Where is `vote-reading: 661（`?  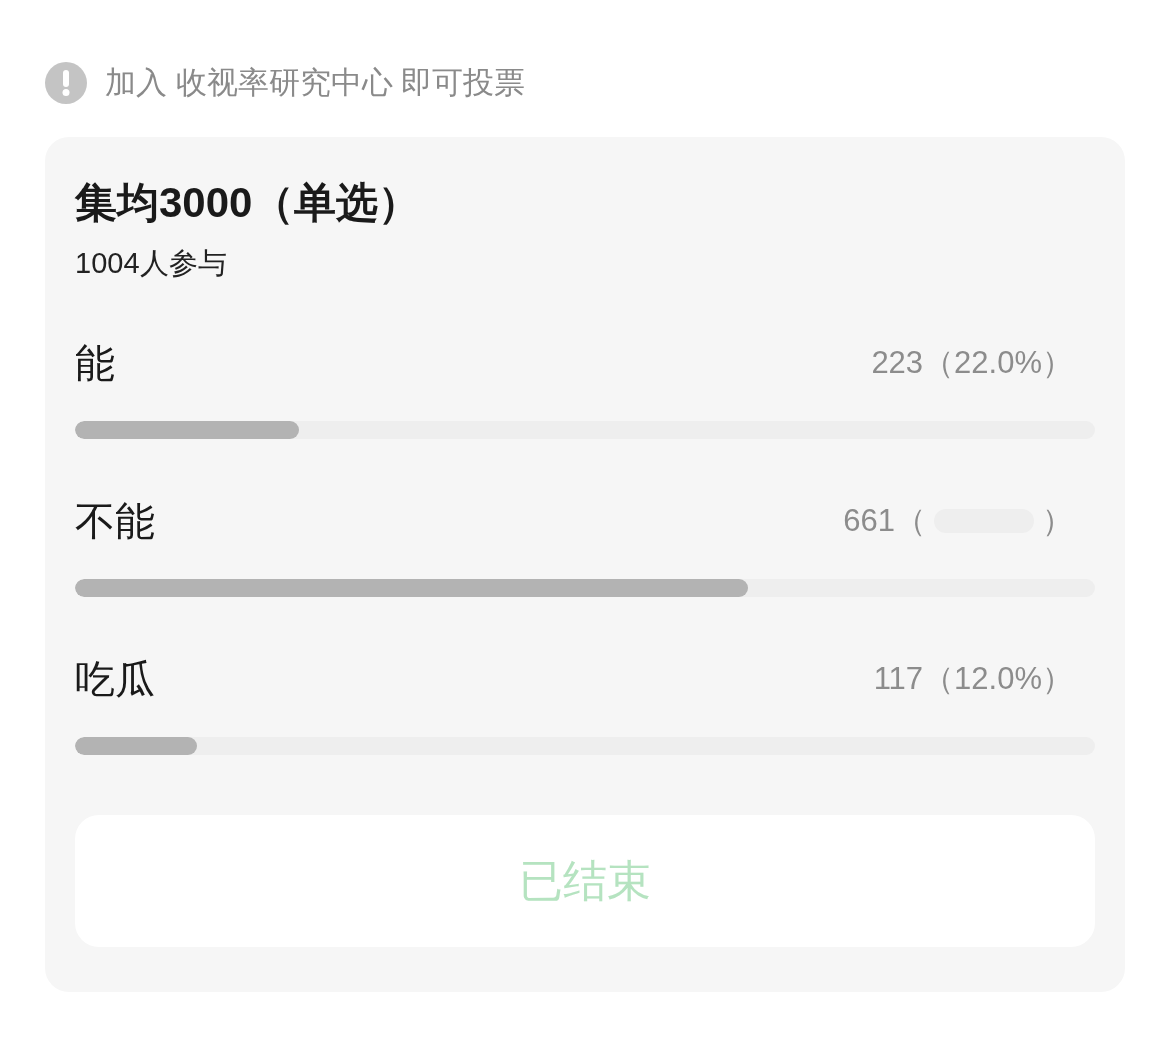 vote-reading: 661（ is located at coordinates (884, 520).